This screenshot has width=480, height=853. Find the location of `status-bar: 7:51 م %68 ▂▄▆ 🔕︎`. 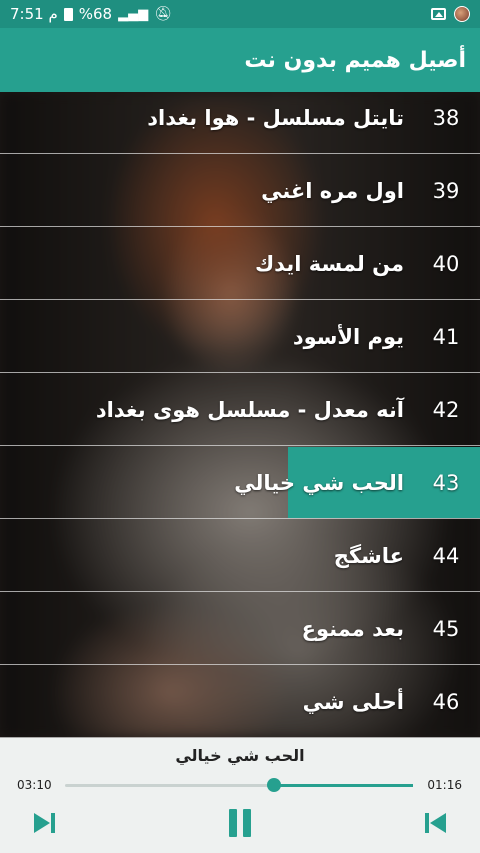

status-bar: 7:51 م %68 ▂▄▆ 🔕︎ is located at coordinates (240, 14).